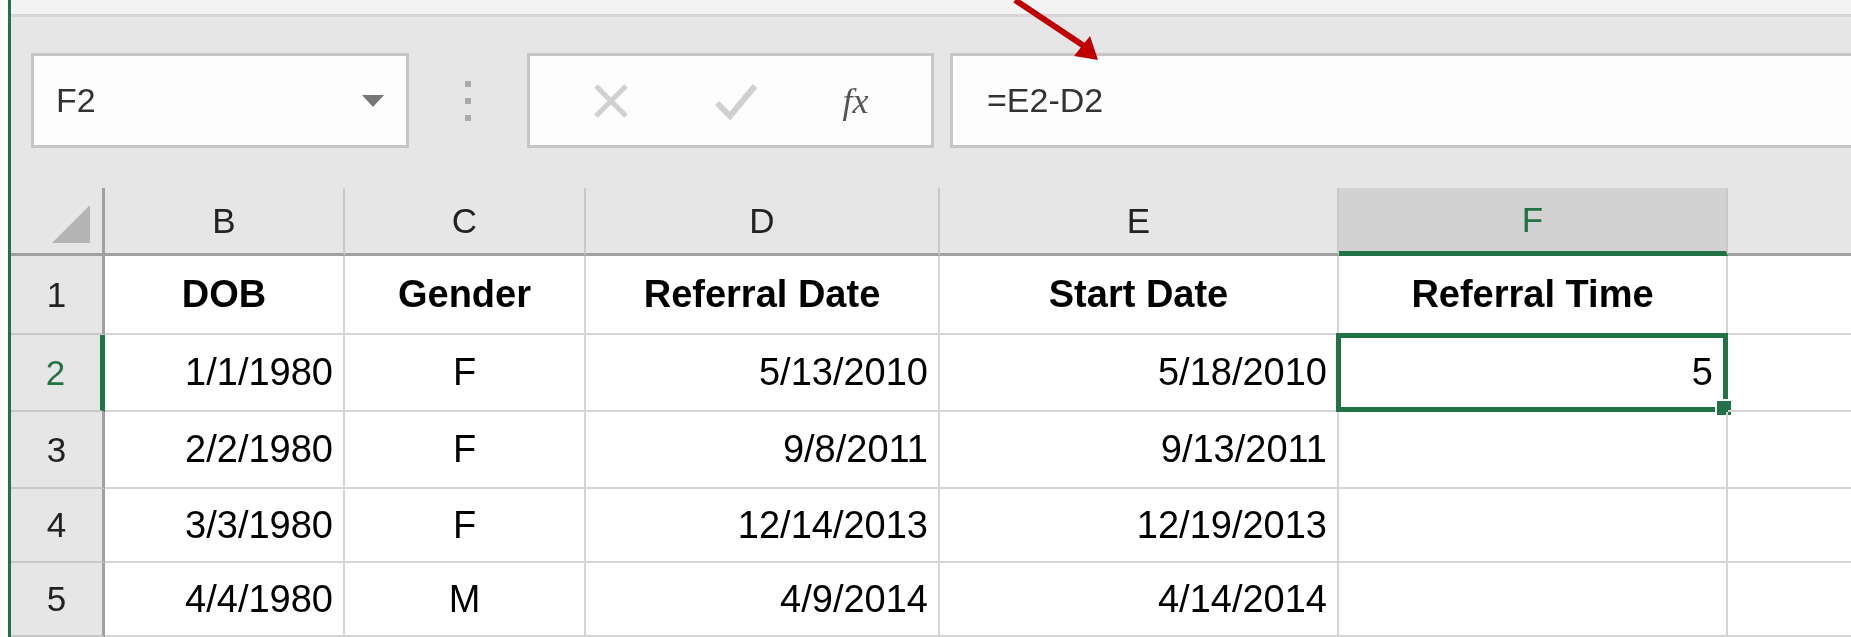  What do you see at coordinates (1139, 373) in the screenshot?
I see `table-cell: 5/18/2010` at bounding box center [1139, 373].